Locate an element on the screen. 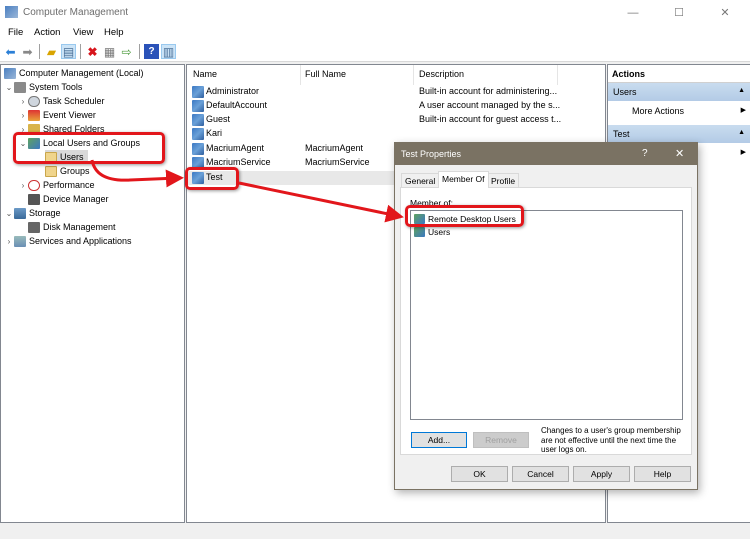  tree-item-storage: ⌄ Storage is located at coordinates (32, 213).